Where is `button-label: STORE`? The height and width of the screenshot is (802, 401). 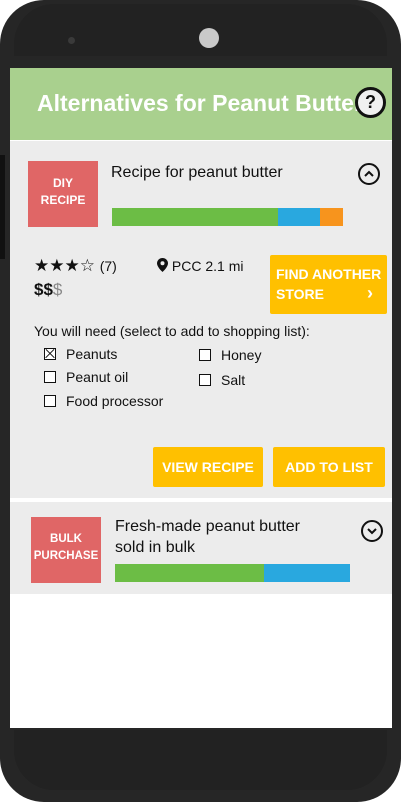
button-label: STORE is located at coordinates (300, 294).